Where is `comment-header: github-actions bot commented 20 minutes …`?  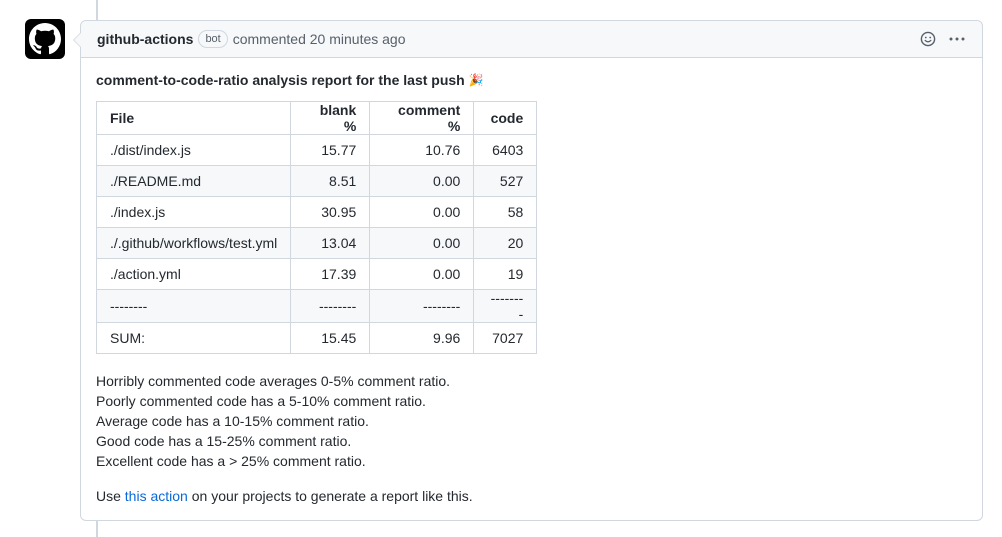 comment-header: github-actions bot commented 20 minutes … is located at coordinates (531, 39).